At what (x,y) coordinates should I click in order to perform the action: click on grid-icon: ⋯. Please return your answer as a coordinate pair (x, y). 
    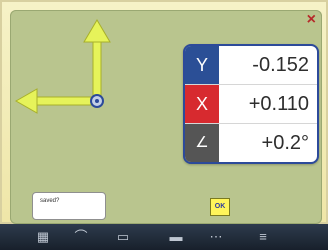
    Looking at the image, I should click on (216, 237).